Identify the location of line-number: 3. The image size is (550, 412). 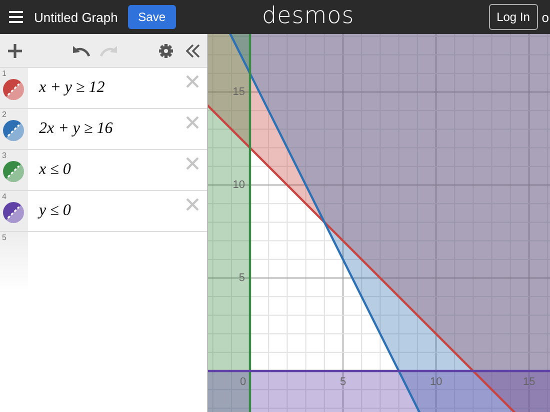
(4, 155).